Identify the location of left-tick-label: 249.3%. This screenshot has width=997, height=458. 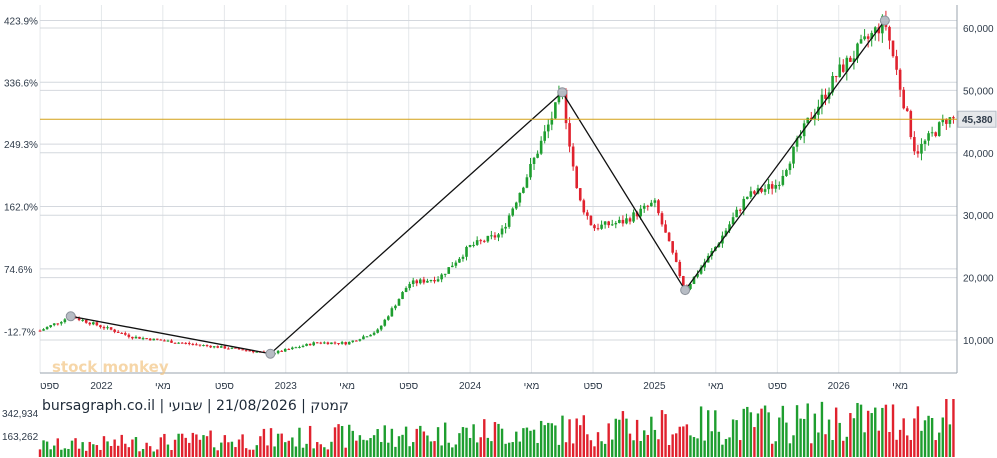
(21, 145).